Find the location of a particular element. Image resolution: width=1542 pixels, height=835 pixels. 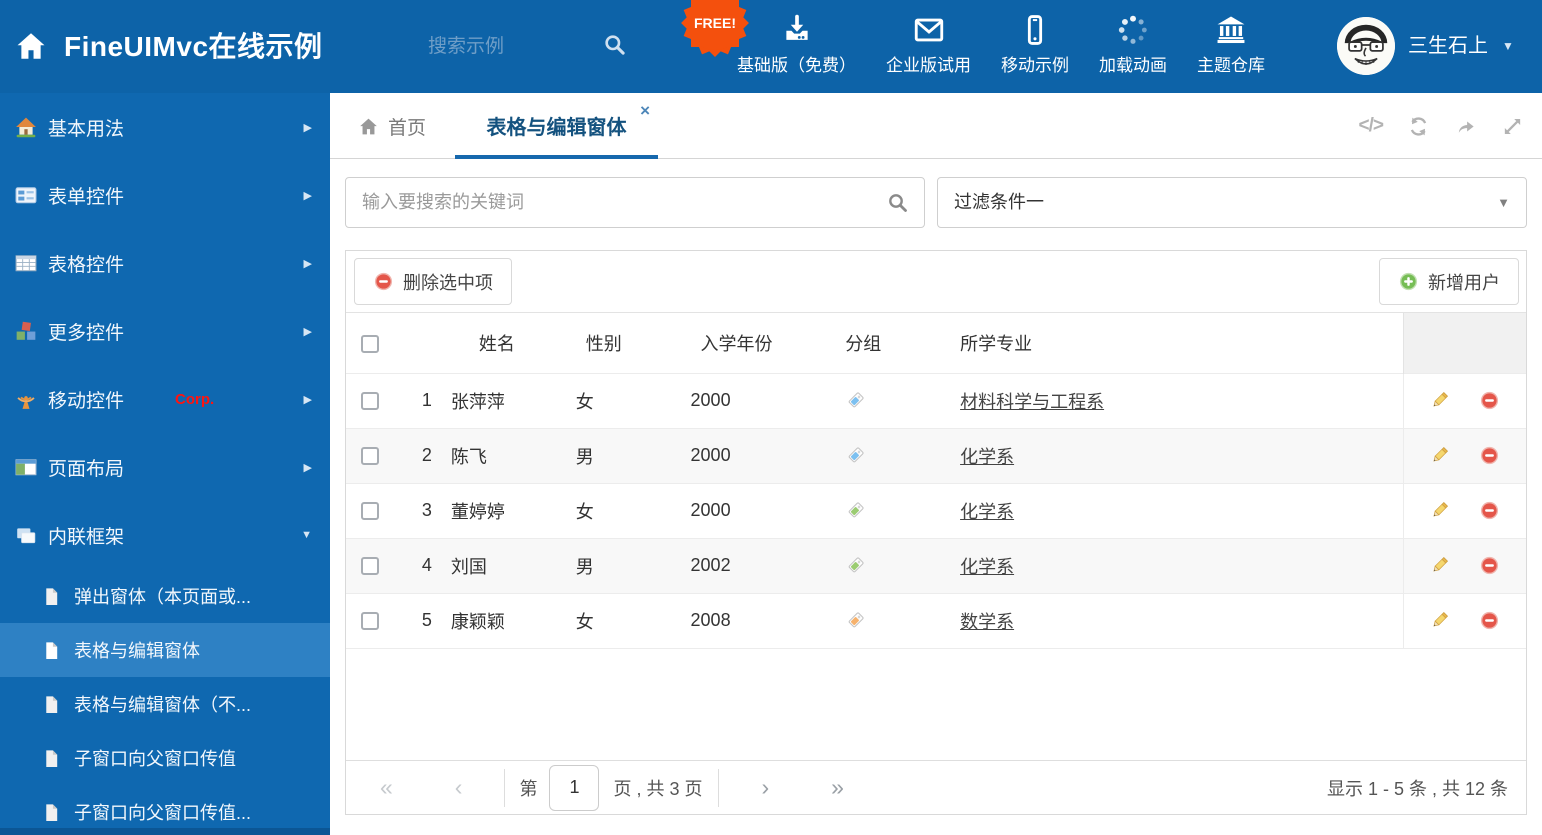

antenna-icon is located at coordinates (26, 402).